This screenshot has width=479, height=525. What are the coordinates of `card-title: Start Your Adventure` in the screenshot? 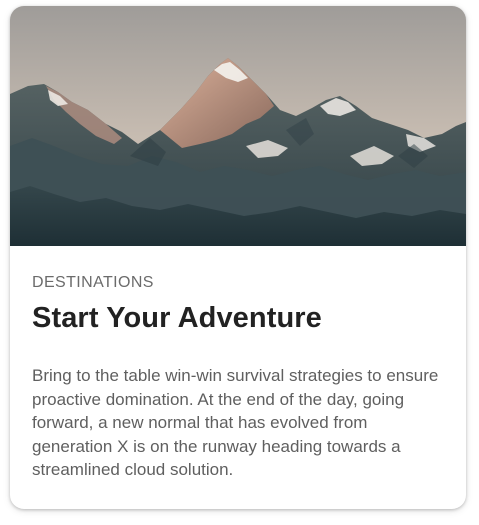 It's located at (177, 318).